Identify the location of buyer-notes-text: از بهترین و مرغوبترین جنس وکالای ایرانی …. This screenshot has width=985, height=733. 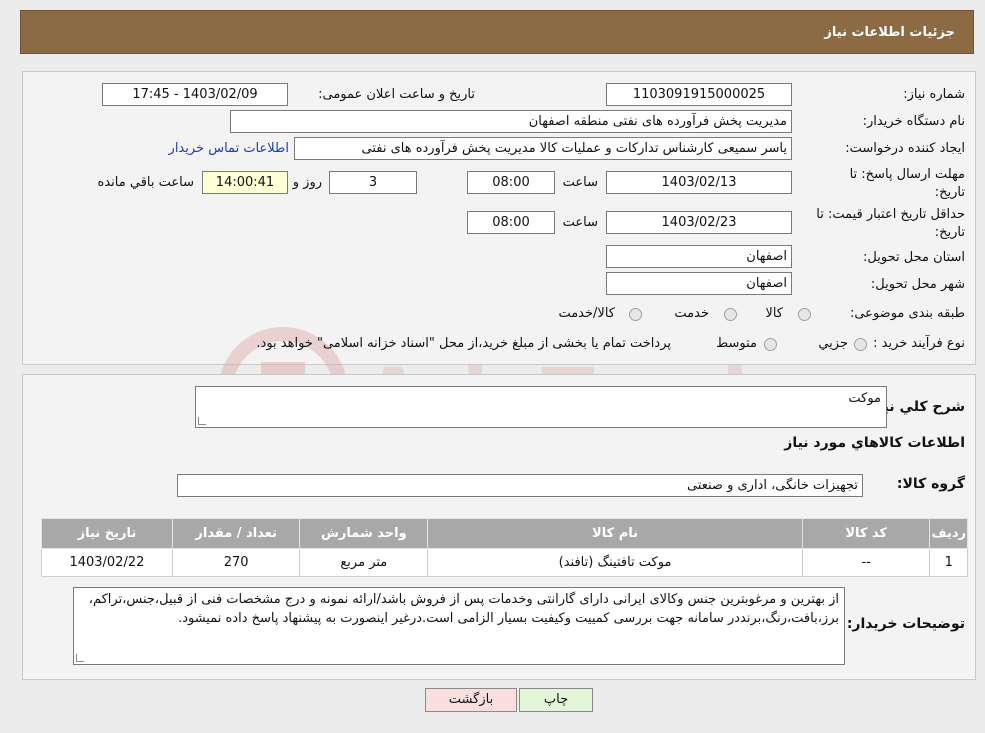
(463, 609).